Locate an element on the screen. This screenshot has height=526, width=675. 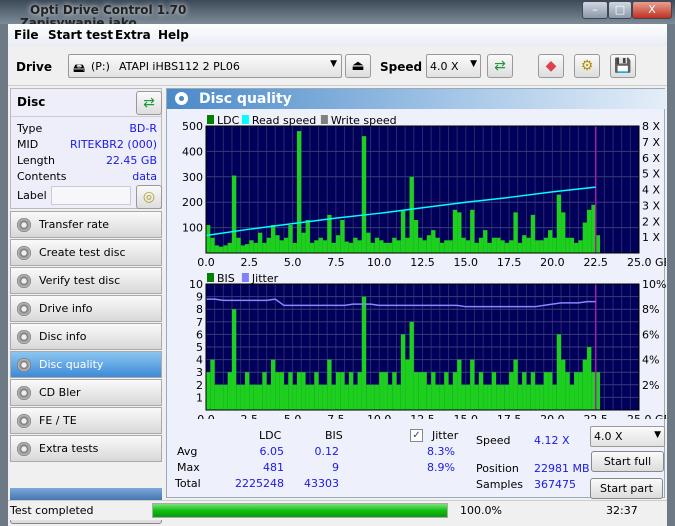
refresh-icon: ⇄ is located at coordinates (149, 103).